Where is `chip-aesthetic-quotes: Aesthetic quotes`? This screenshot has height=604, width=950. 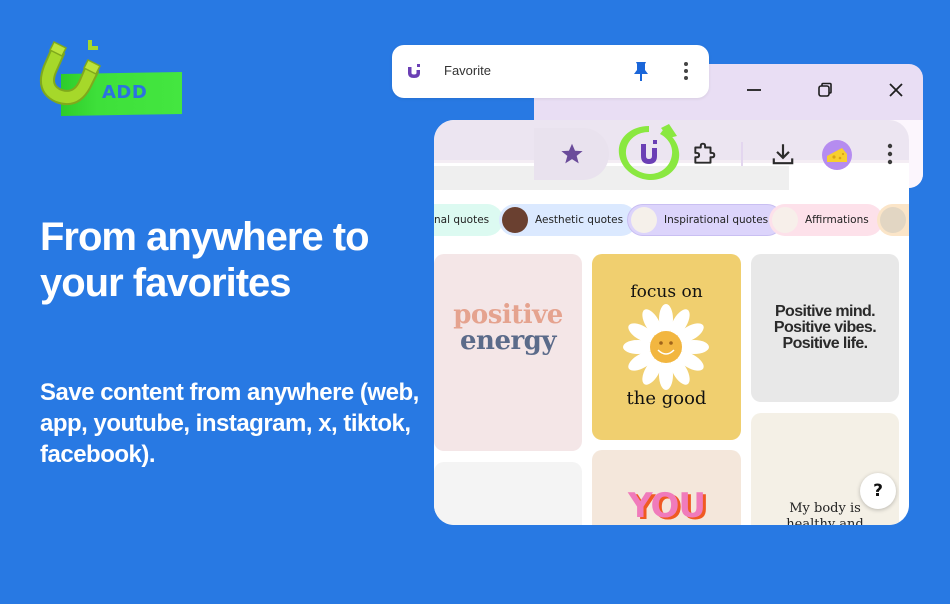 chip-aesthetic-quotes: Aesthetic quotes is located at coordinates (568, 220).